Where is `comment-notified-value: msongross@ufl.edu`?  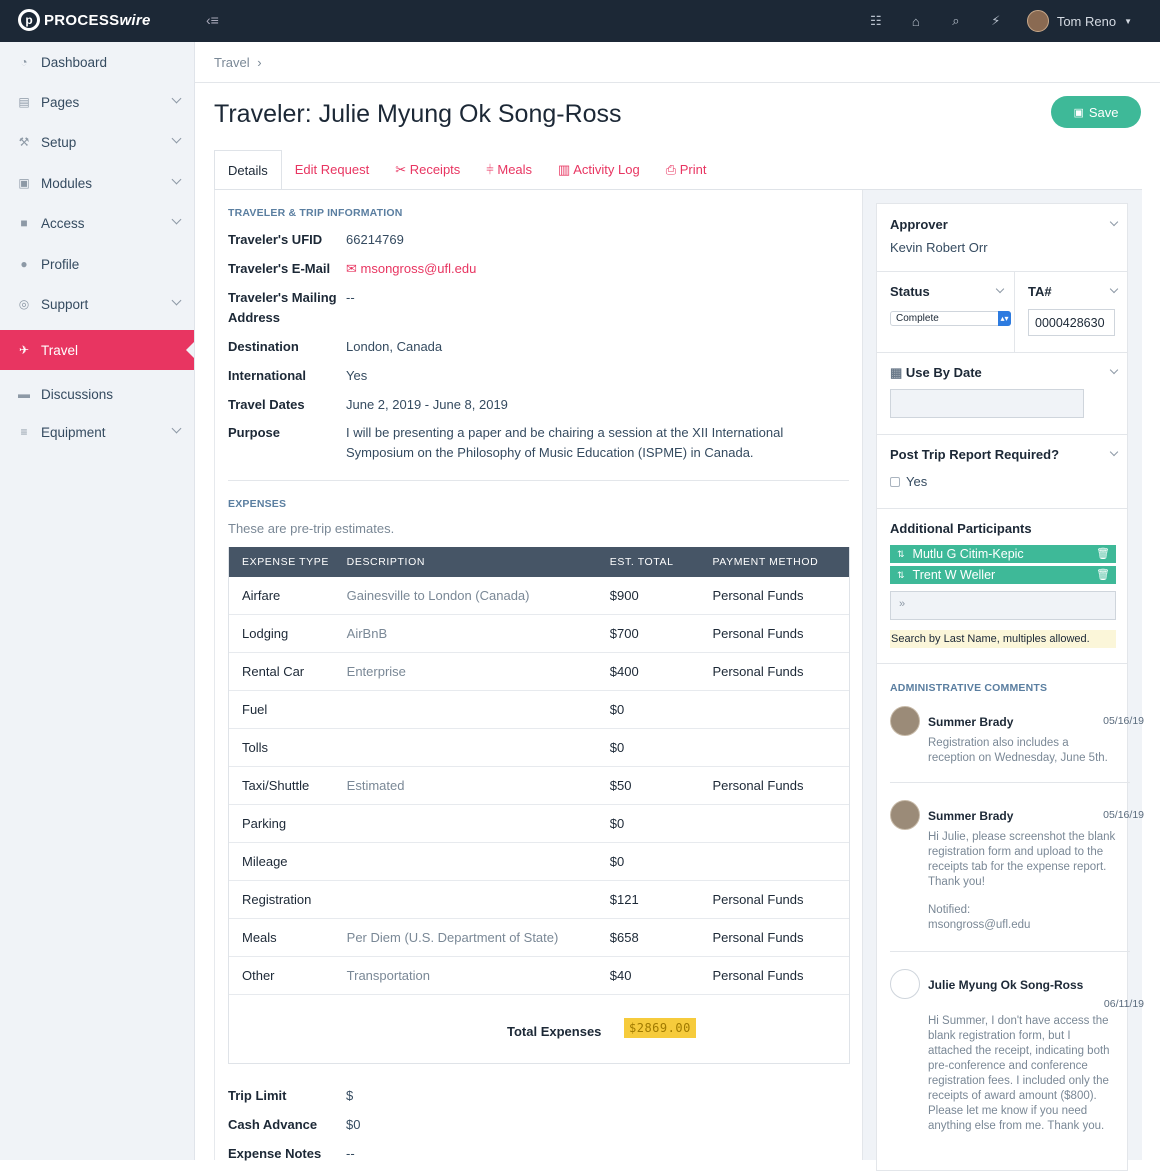
comment-notified-value: msongross@ufl.edu is located at coordinates (979, 925).